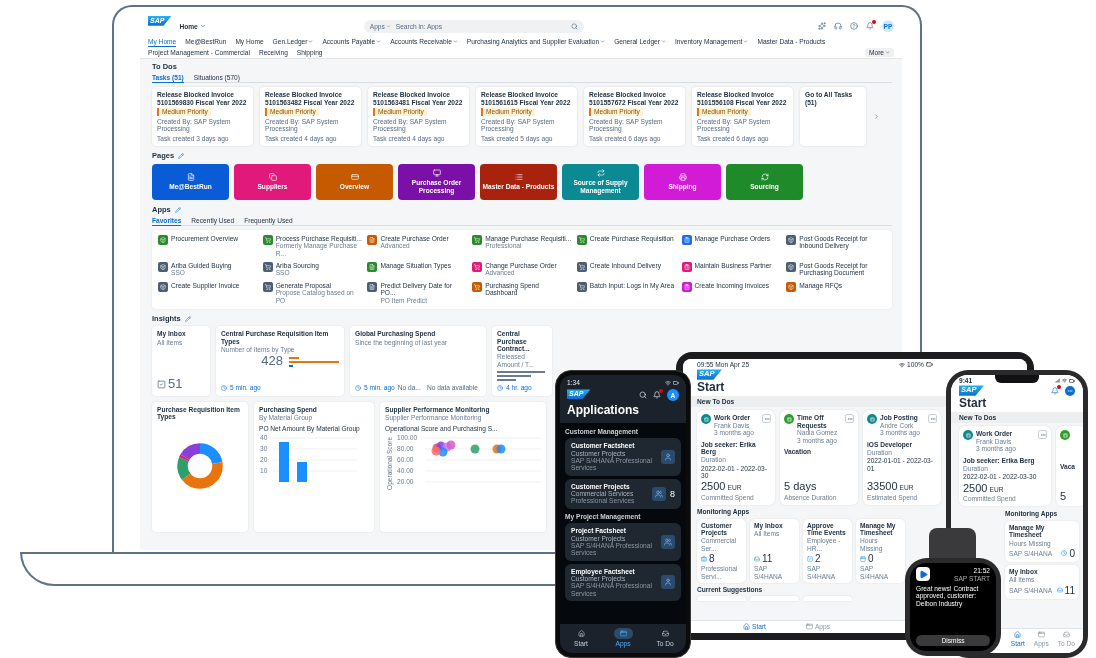 This screenshot has height=658, width=1096. Describe the element at coordinates (293, 461) in the screenshot. I see `bar-chart-drawing` at that location.